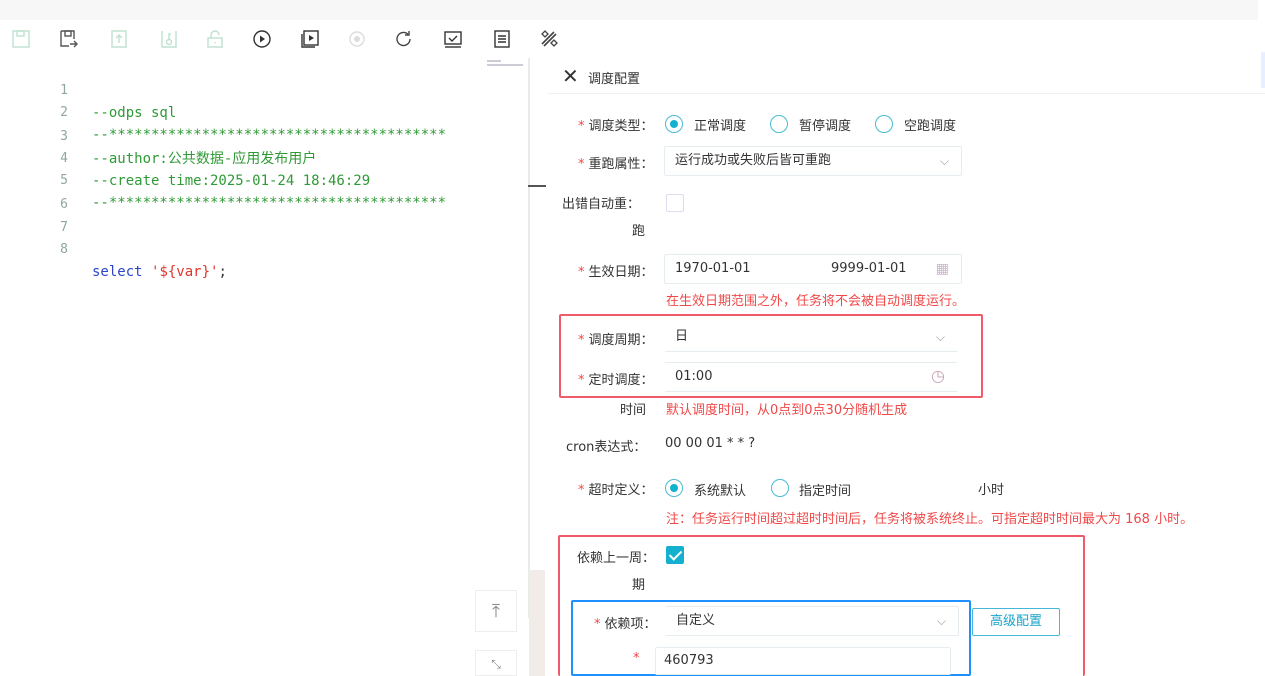  I want to click on end-date: 9999-01-01, so click(869, 269).